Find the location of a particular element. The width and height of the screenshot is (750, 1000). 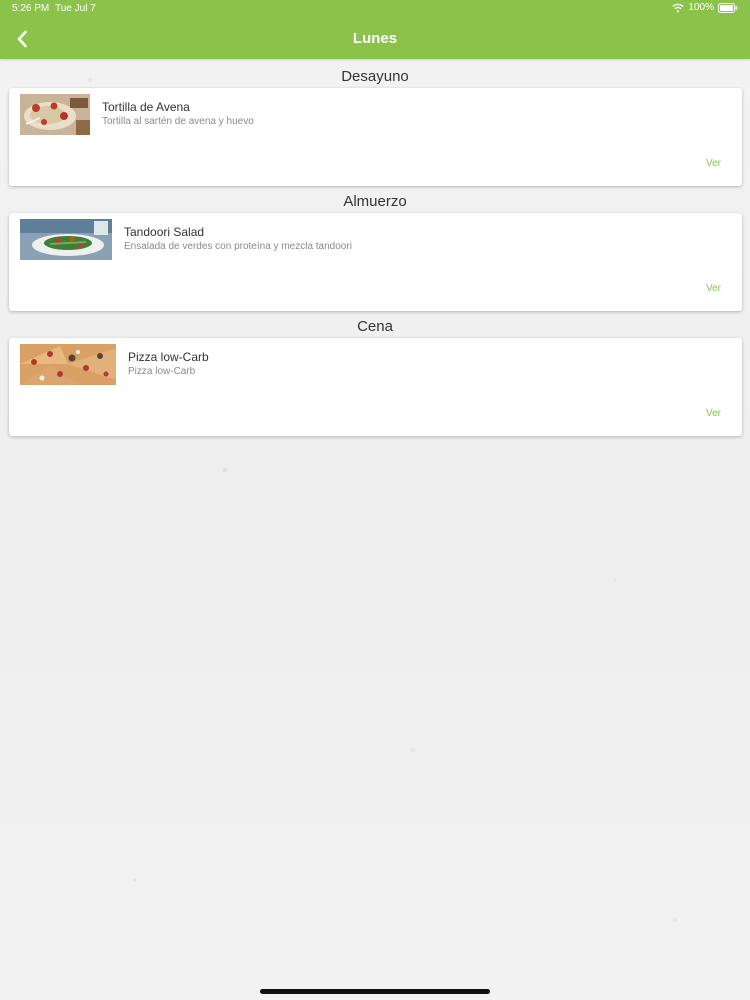

status-indicators: 100% is located at coordinates (705, 7).